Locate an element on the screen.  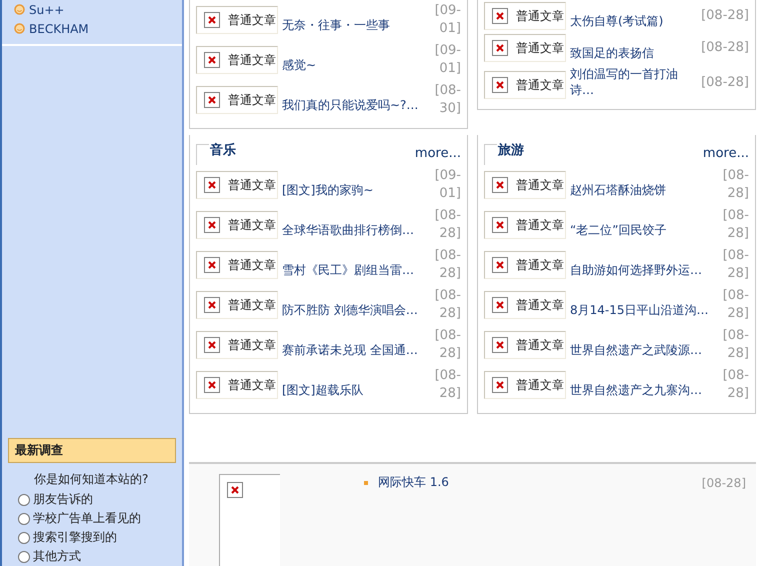
option-label: 其他方式 is located at coordinates (57, 556).